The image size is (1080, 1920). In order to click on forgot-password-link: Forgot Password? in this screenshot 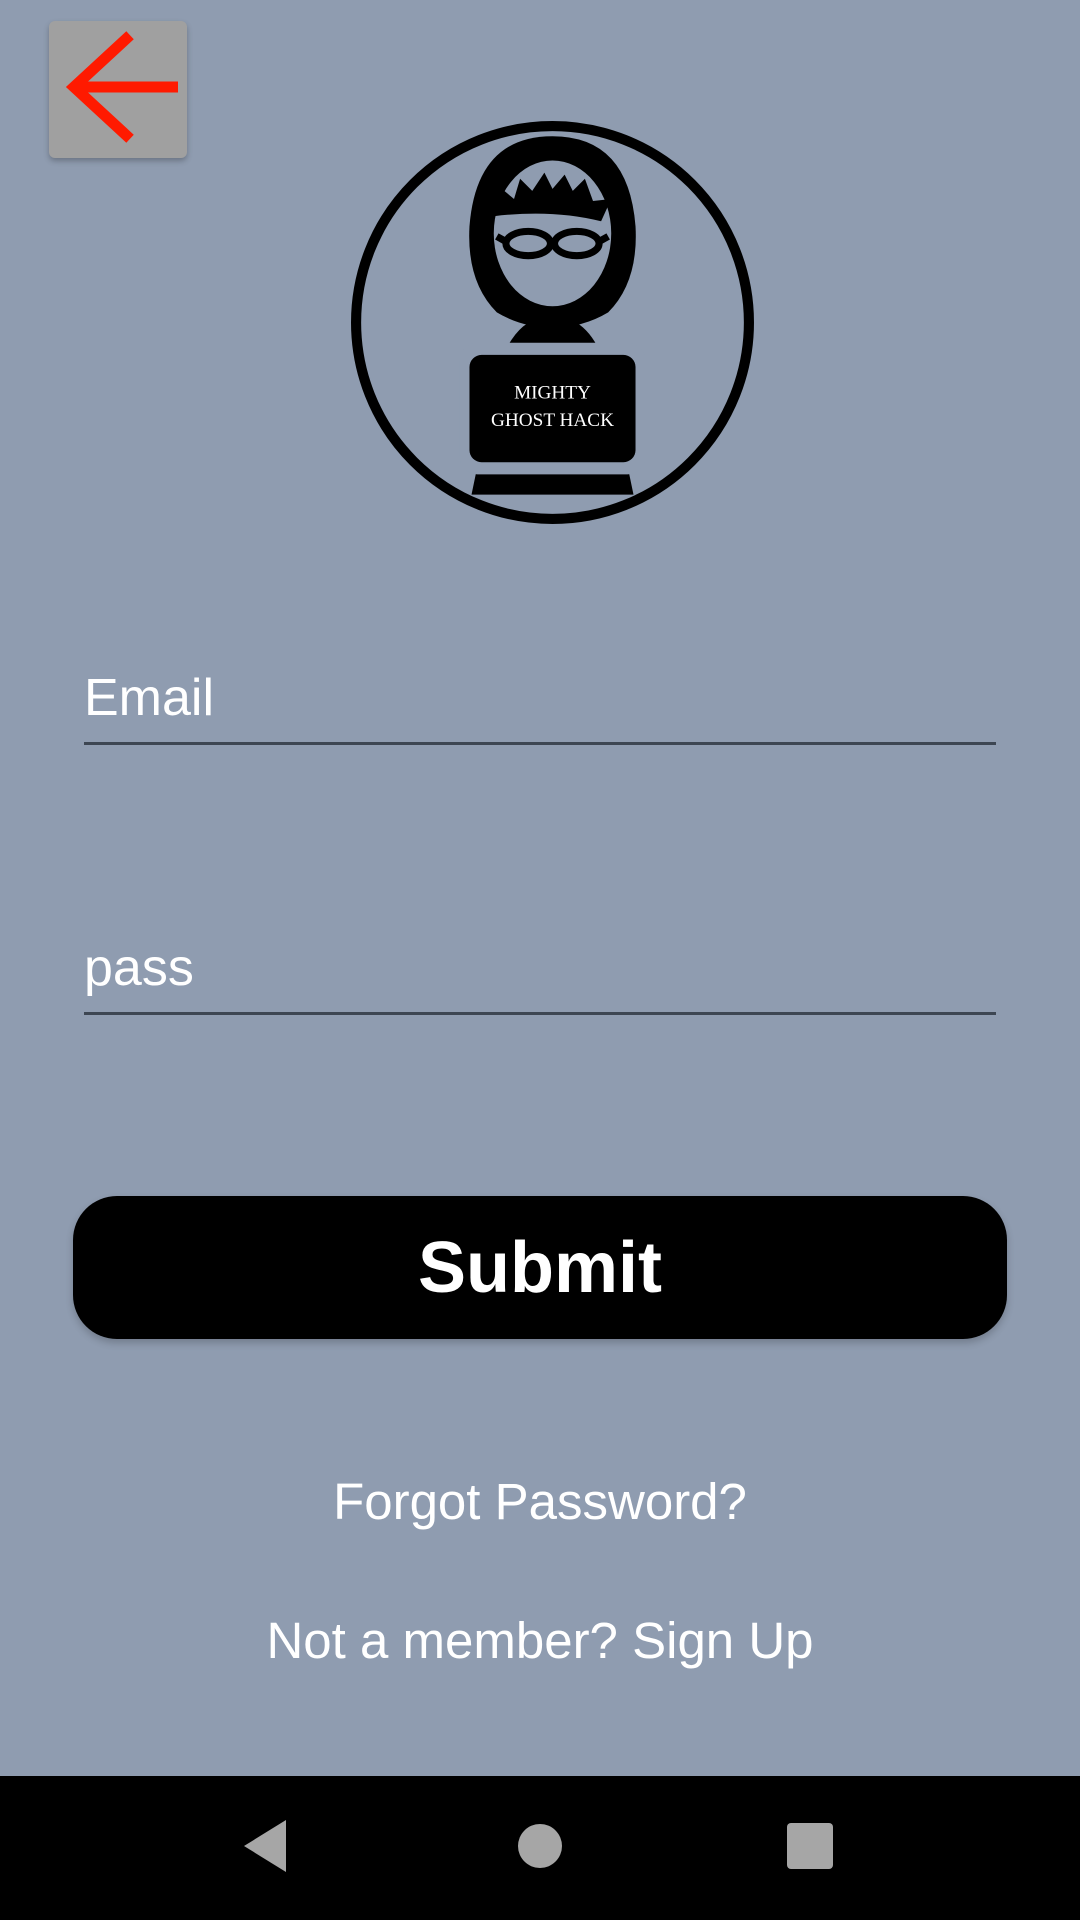, I will do `click(540, 1502)`.